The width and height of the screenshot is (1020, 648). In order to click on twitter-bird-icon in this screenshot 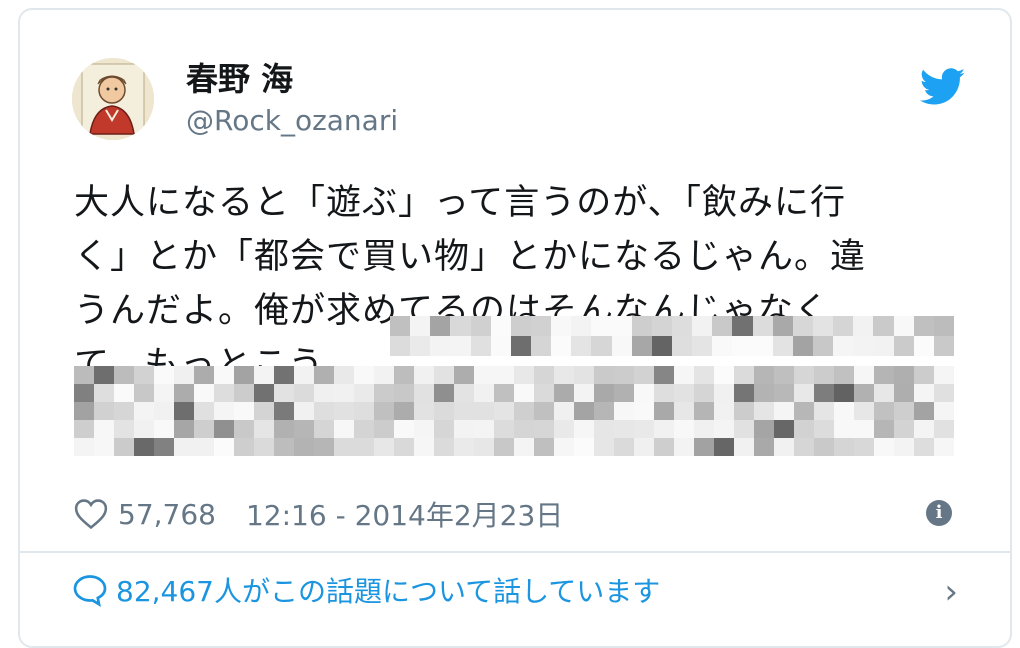, I will do `click(943, 87)`.